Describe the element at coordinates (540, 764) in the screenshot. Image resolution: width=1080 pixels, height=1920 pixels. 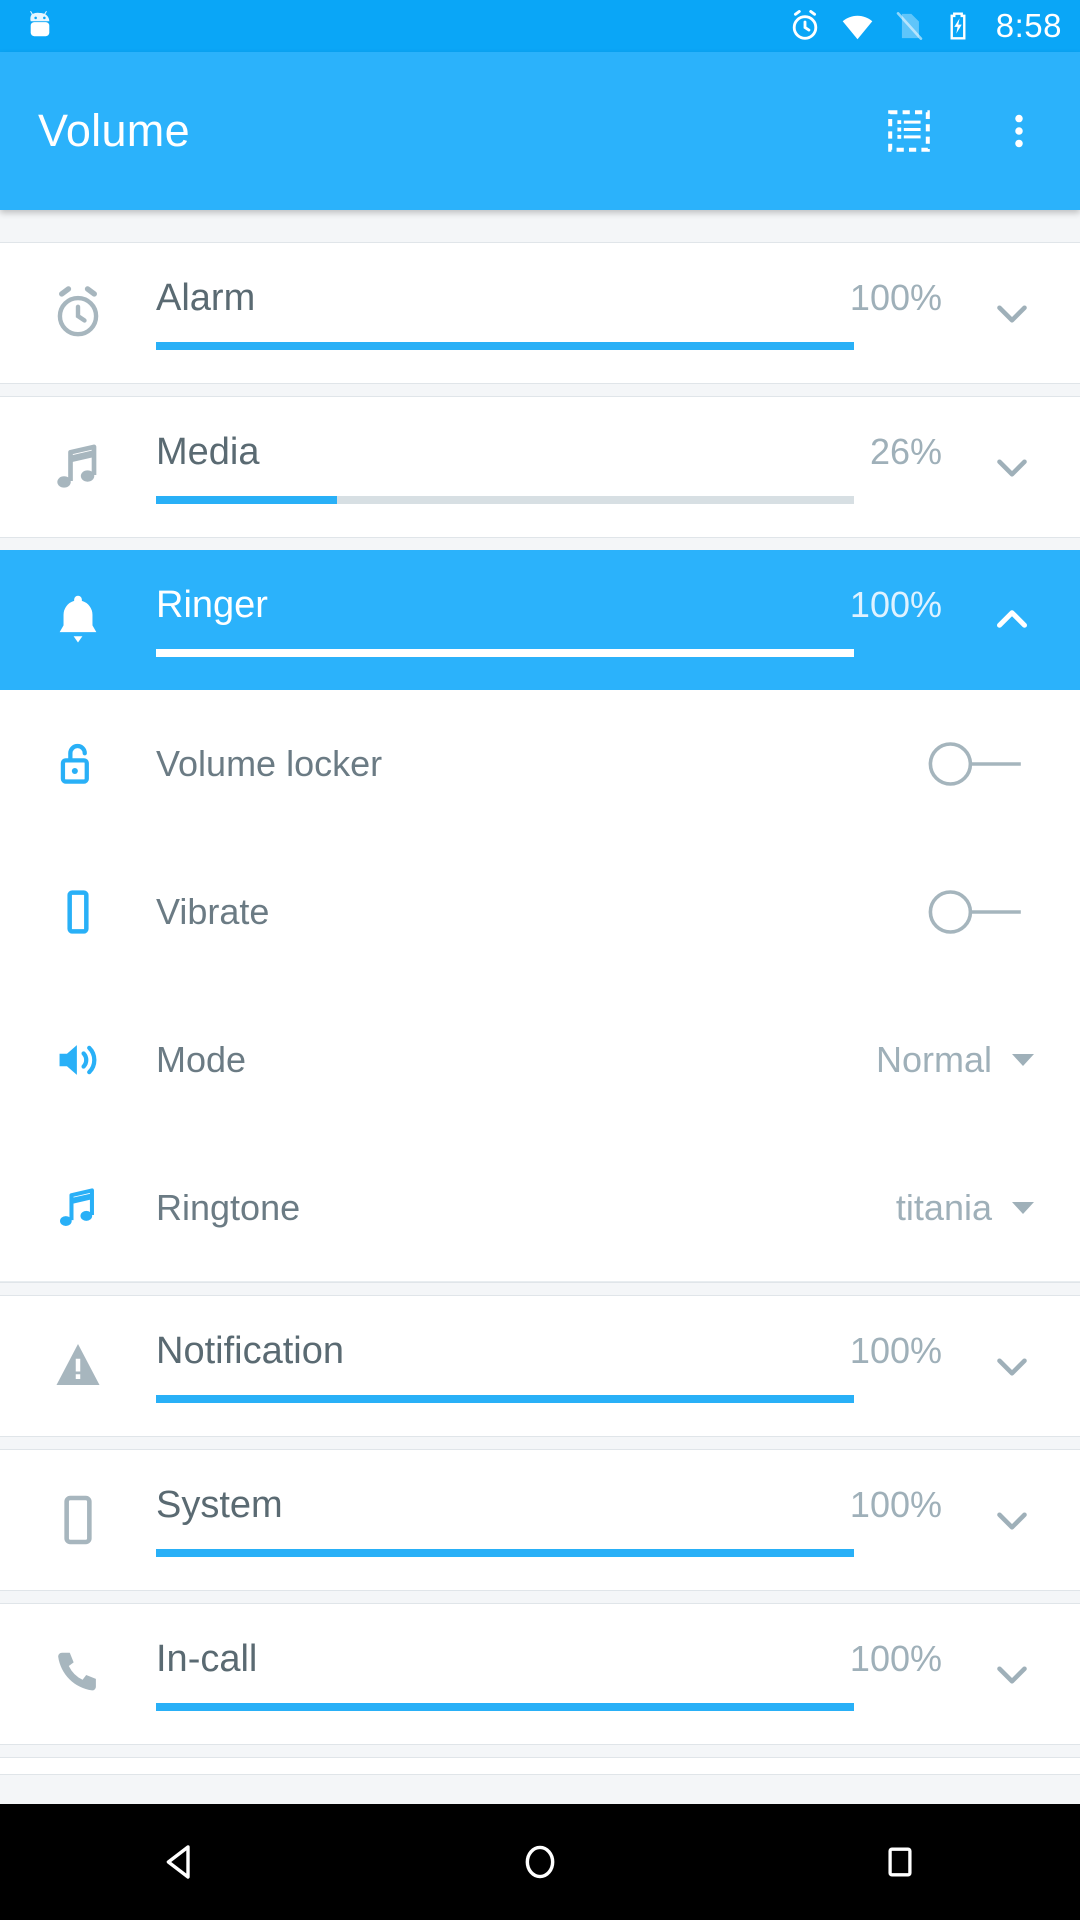
I see `ringer-option-volume-locker: Volume locker` at that location.